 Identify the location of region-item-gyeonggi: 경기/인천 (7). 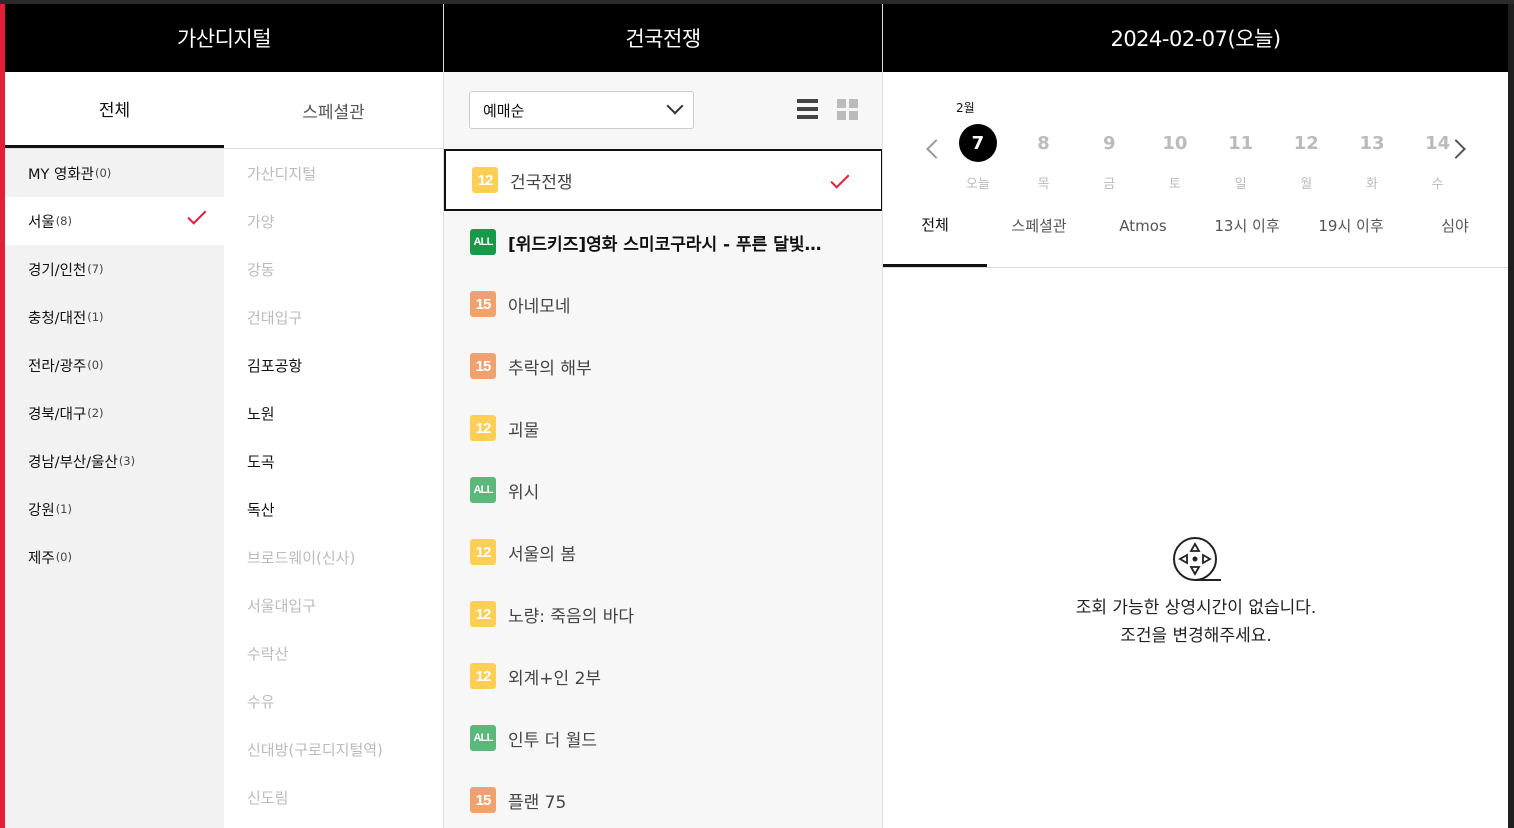
(114, 269).